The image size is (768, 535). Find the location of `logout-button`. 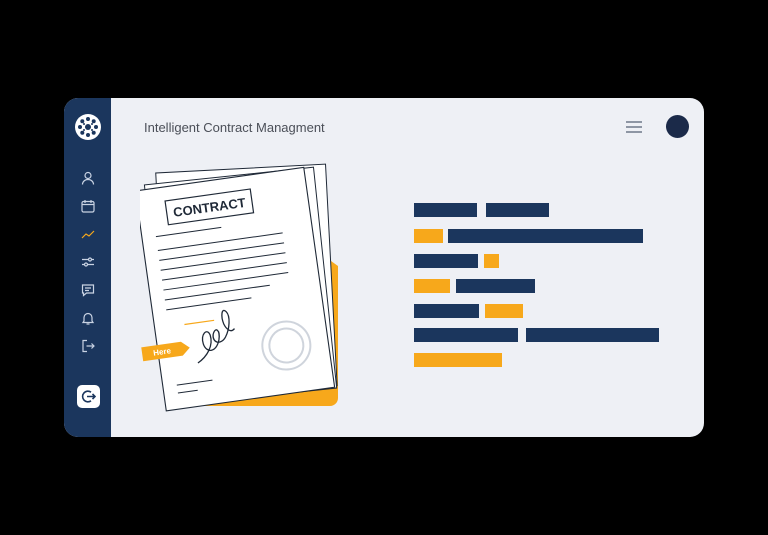

logout-button is located at coordinates (88, 396).